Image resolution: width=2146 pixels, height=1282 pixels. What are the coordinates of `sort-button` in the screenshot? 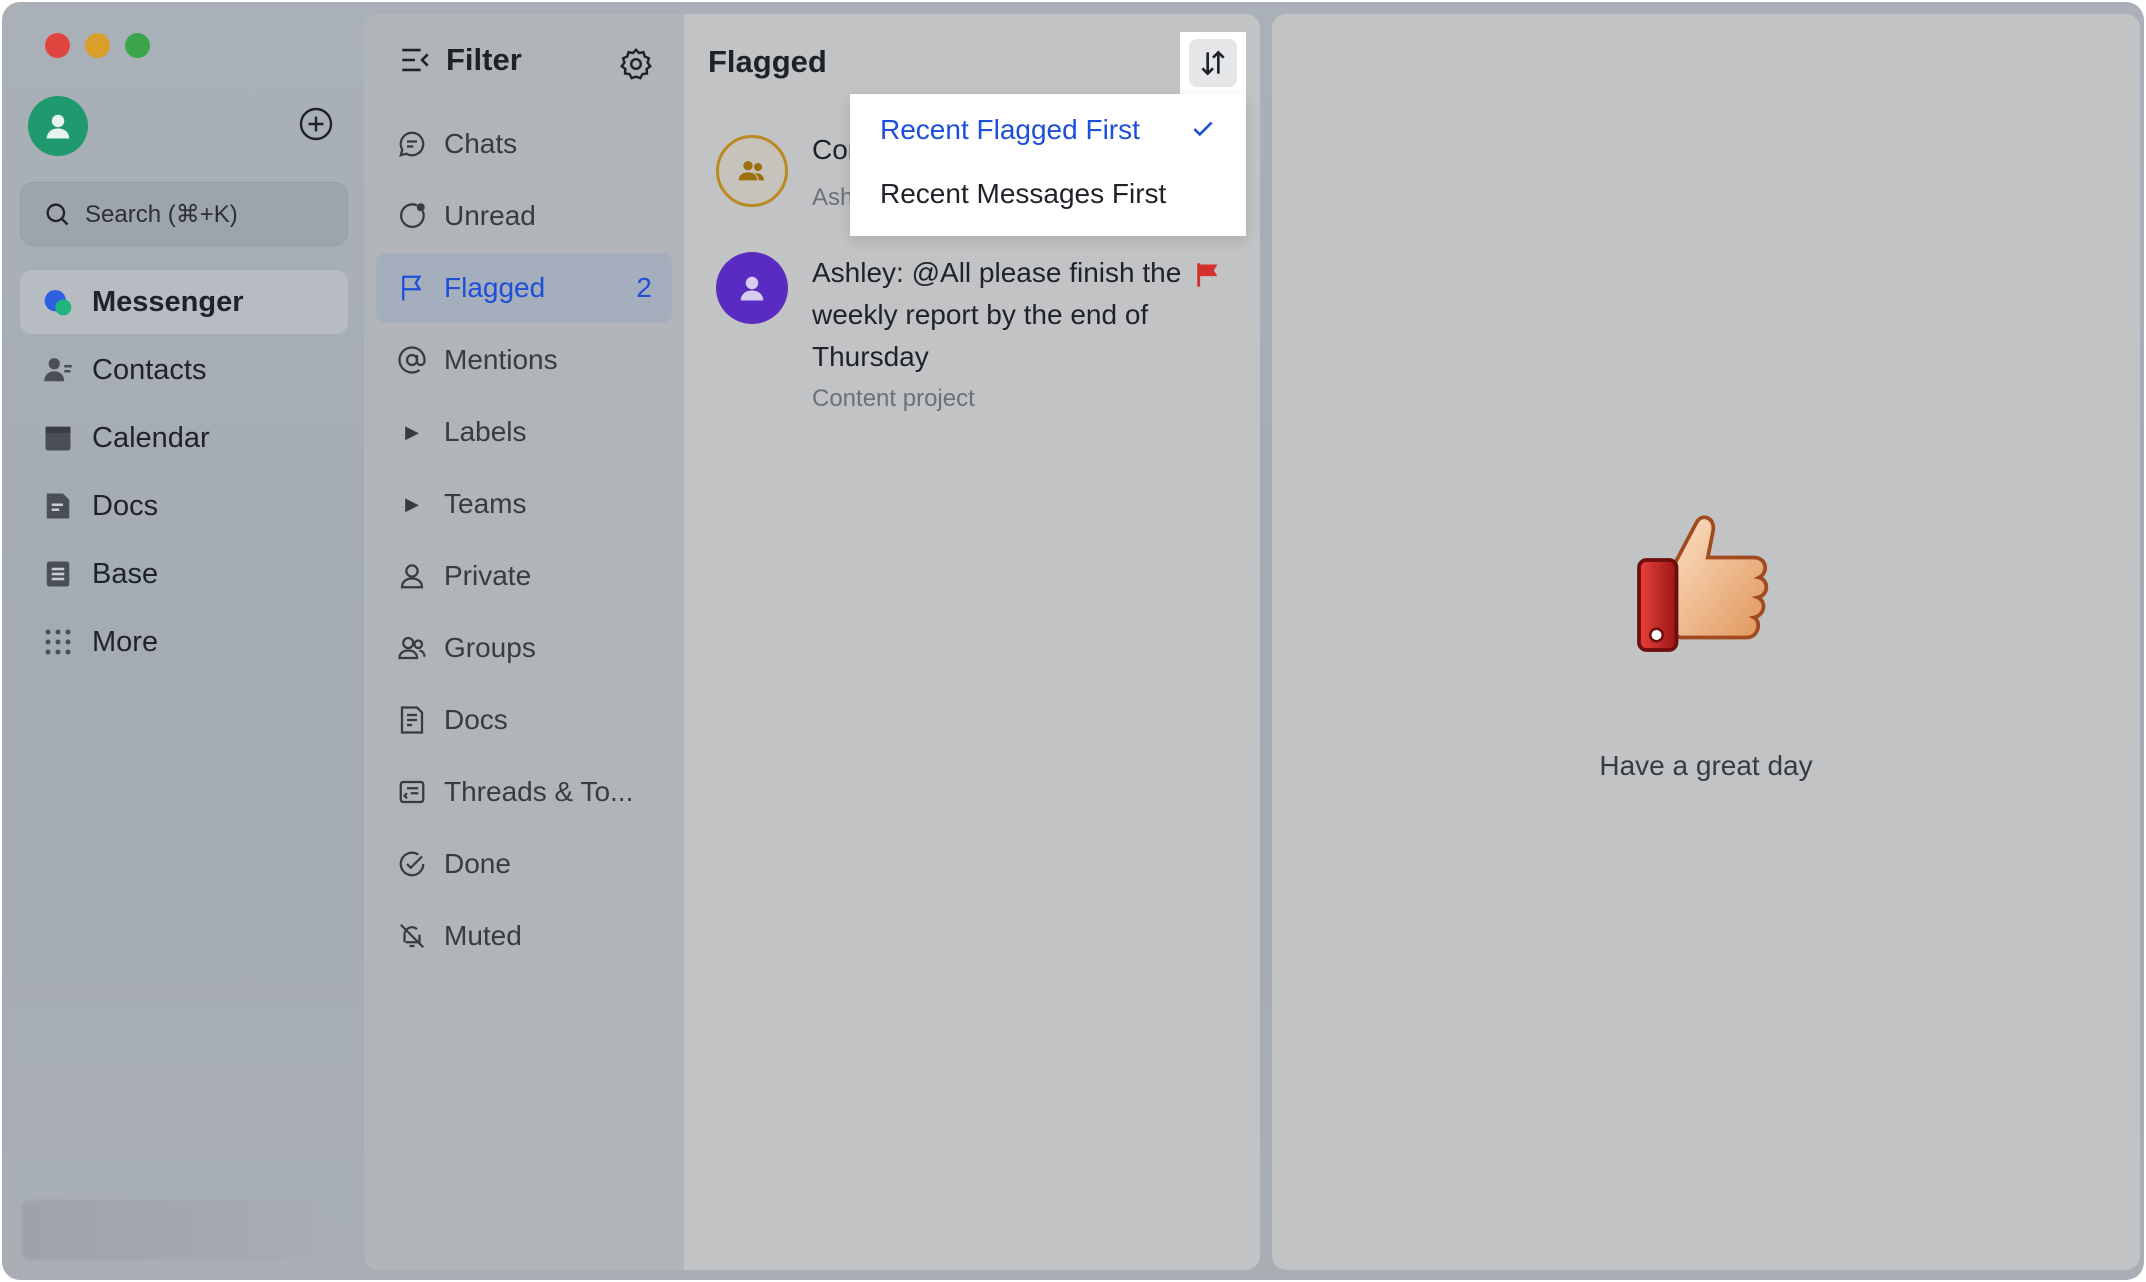 It's located at (1213, 63).